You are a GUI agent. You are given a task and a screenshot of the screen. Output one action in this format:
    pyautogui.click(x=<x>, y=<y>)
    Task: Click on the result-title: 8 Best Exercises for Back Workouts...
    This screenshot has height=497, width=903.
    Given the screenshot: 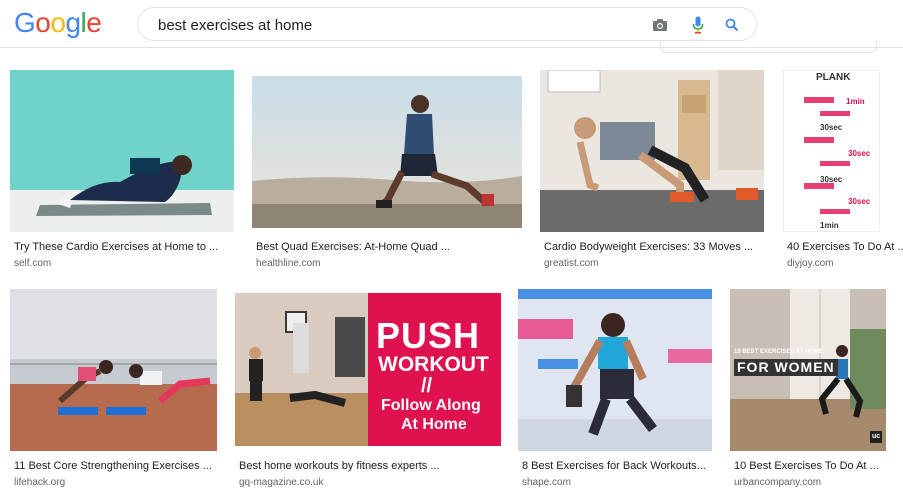 What is the action you would take?
    pyautogui.click(x=617, y=466)
    